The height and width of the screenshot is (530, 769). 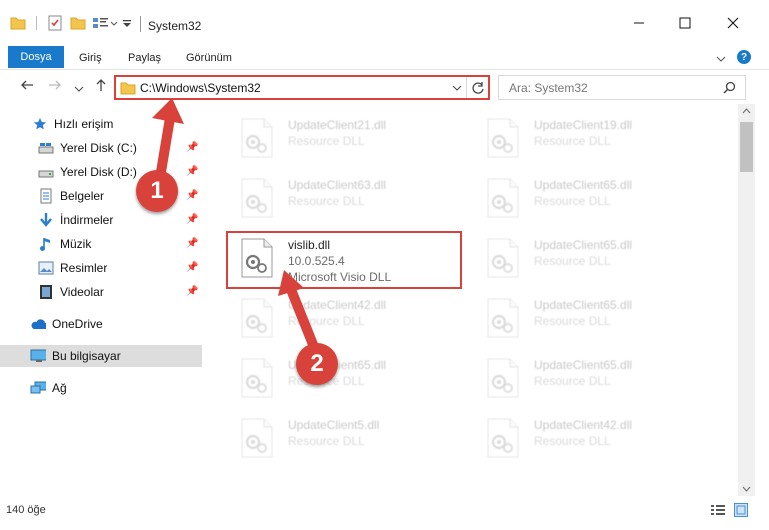 I want to click on address-path: C:\Windows\System32, so click(x=200, y=88).